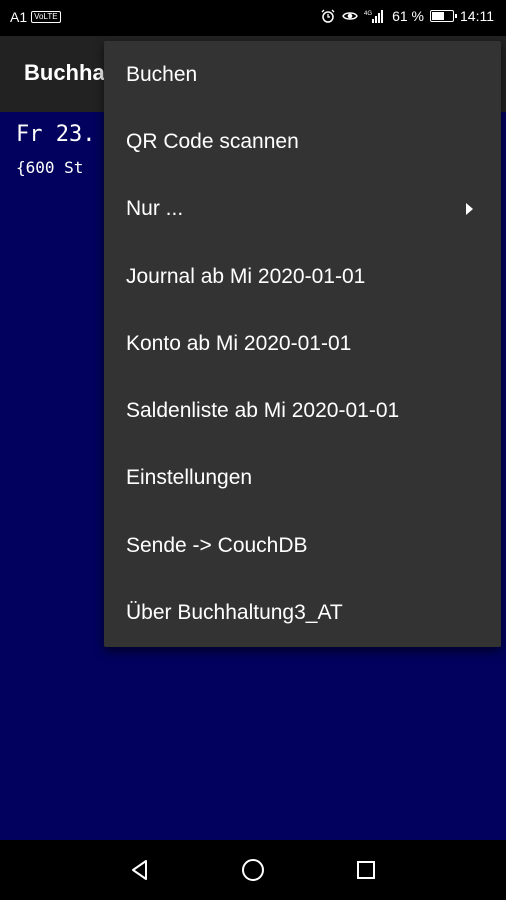 Image resolution: width=506 pixels, height=900 pixels. Describe the element at coordinates (50, 167) in the screenshot. I see `journal-line-entry: {600 St` at that location.